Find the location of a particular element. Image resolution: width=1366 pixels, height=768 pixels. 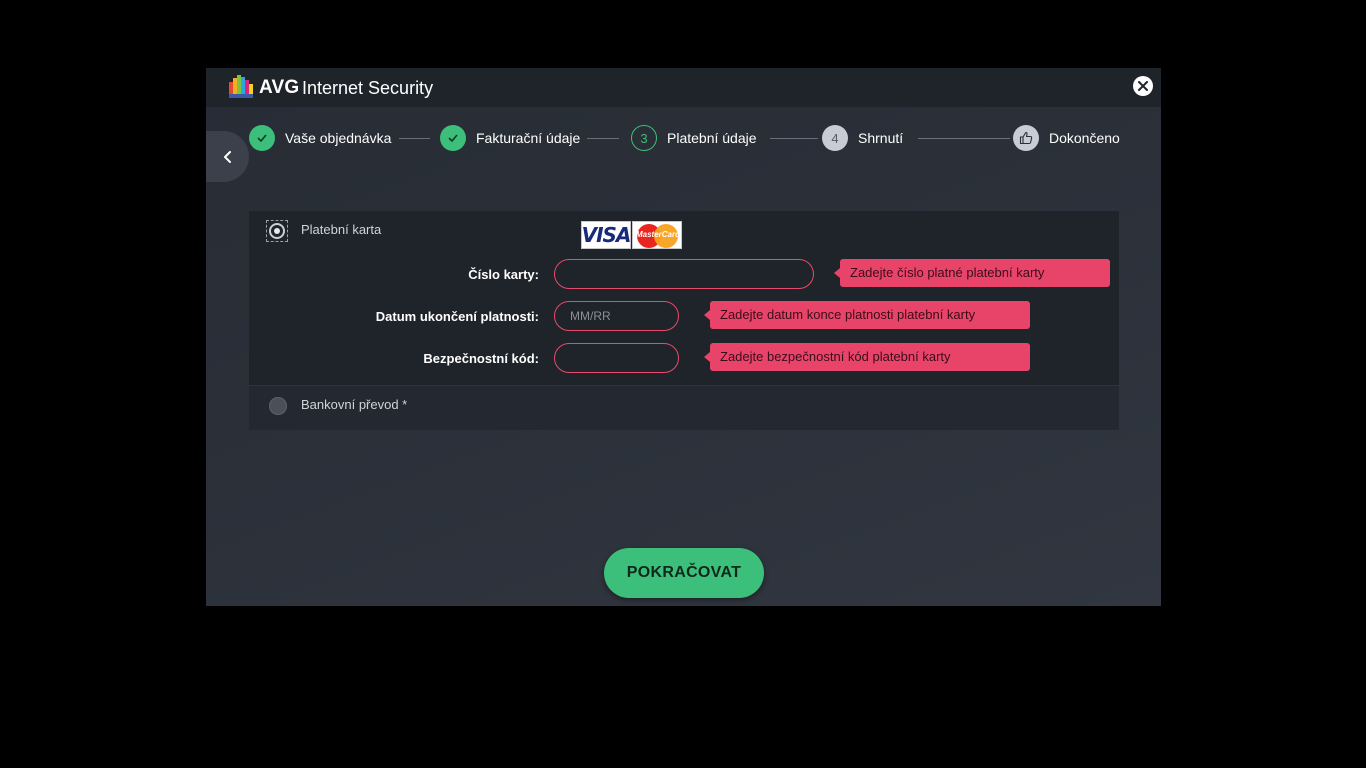

step-billing: Fakturační údaje is located at coordinates (510, 138).